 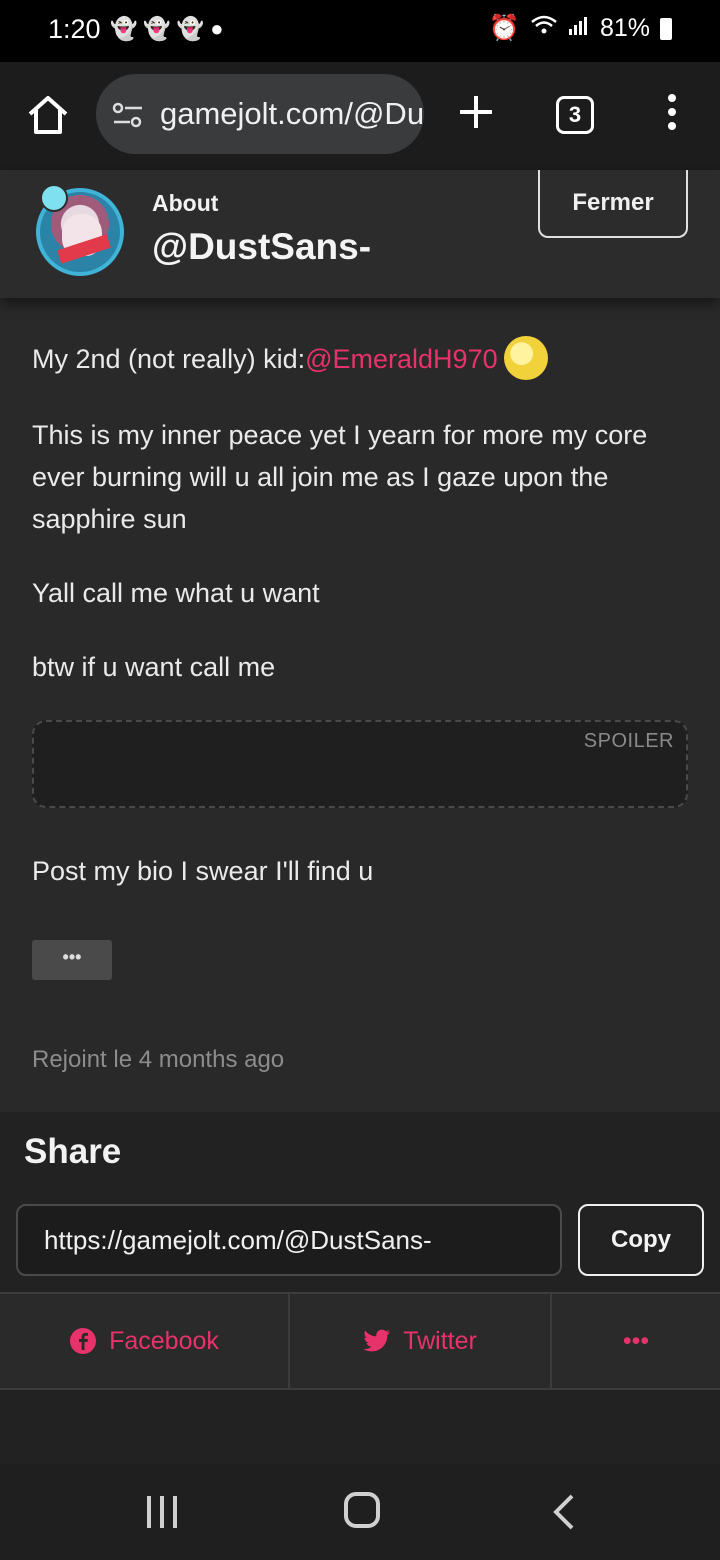 I want to click on url-text: gamejolt.com/@DustSans-, so click(x=292, y=114).